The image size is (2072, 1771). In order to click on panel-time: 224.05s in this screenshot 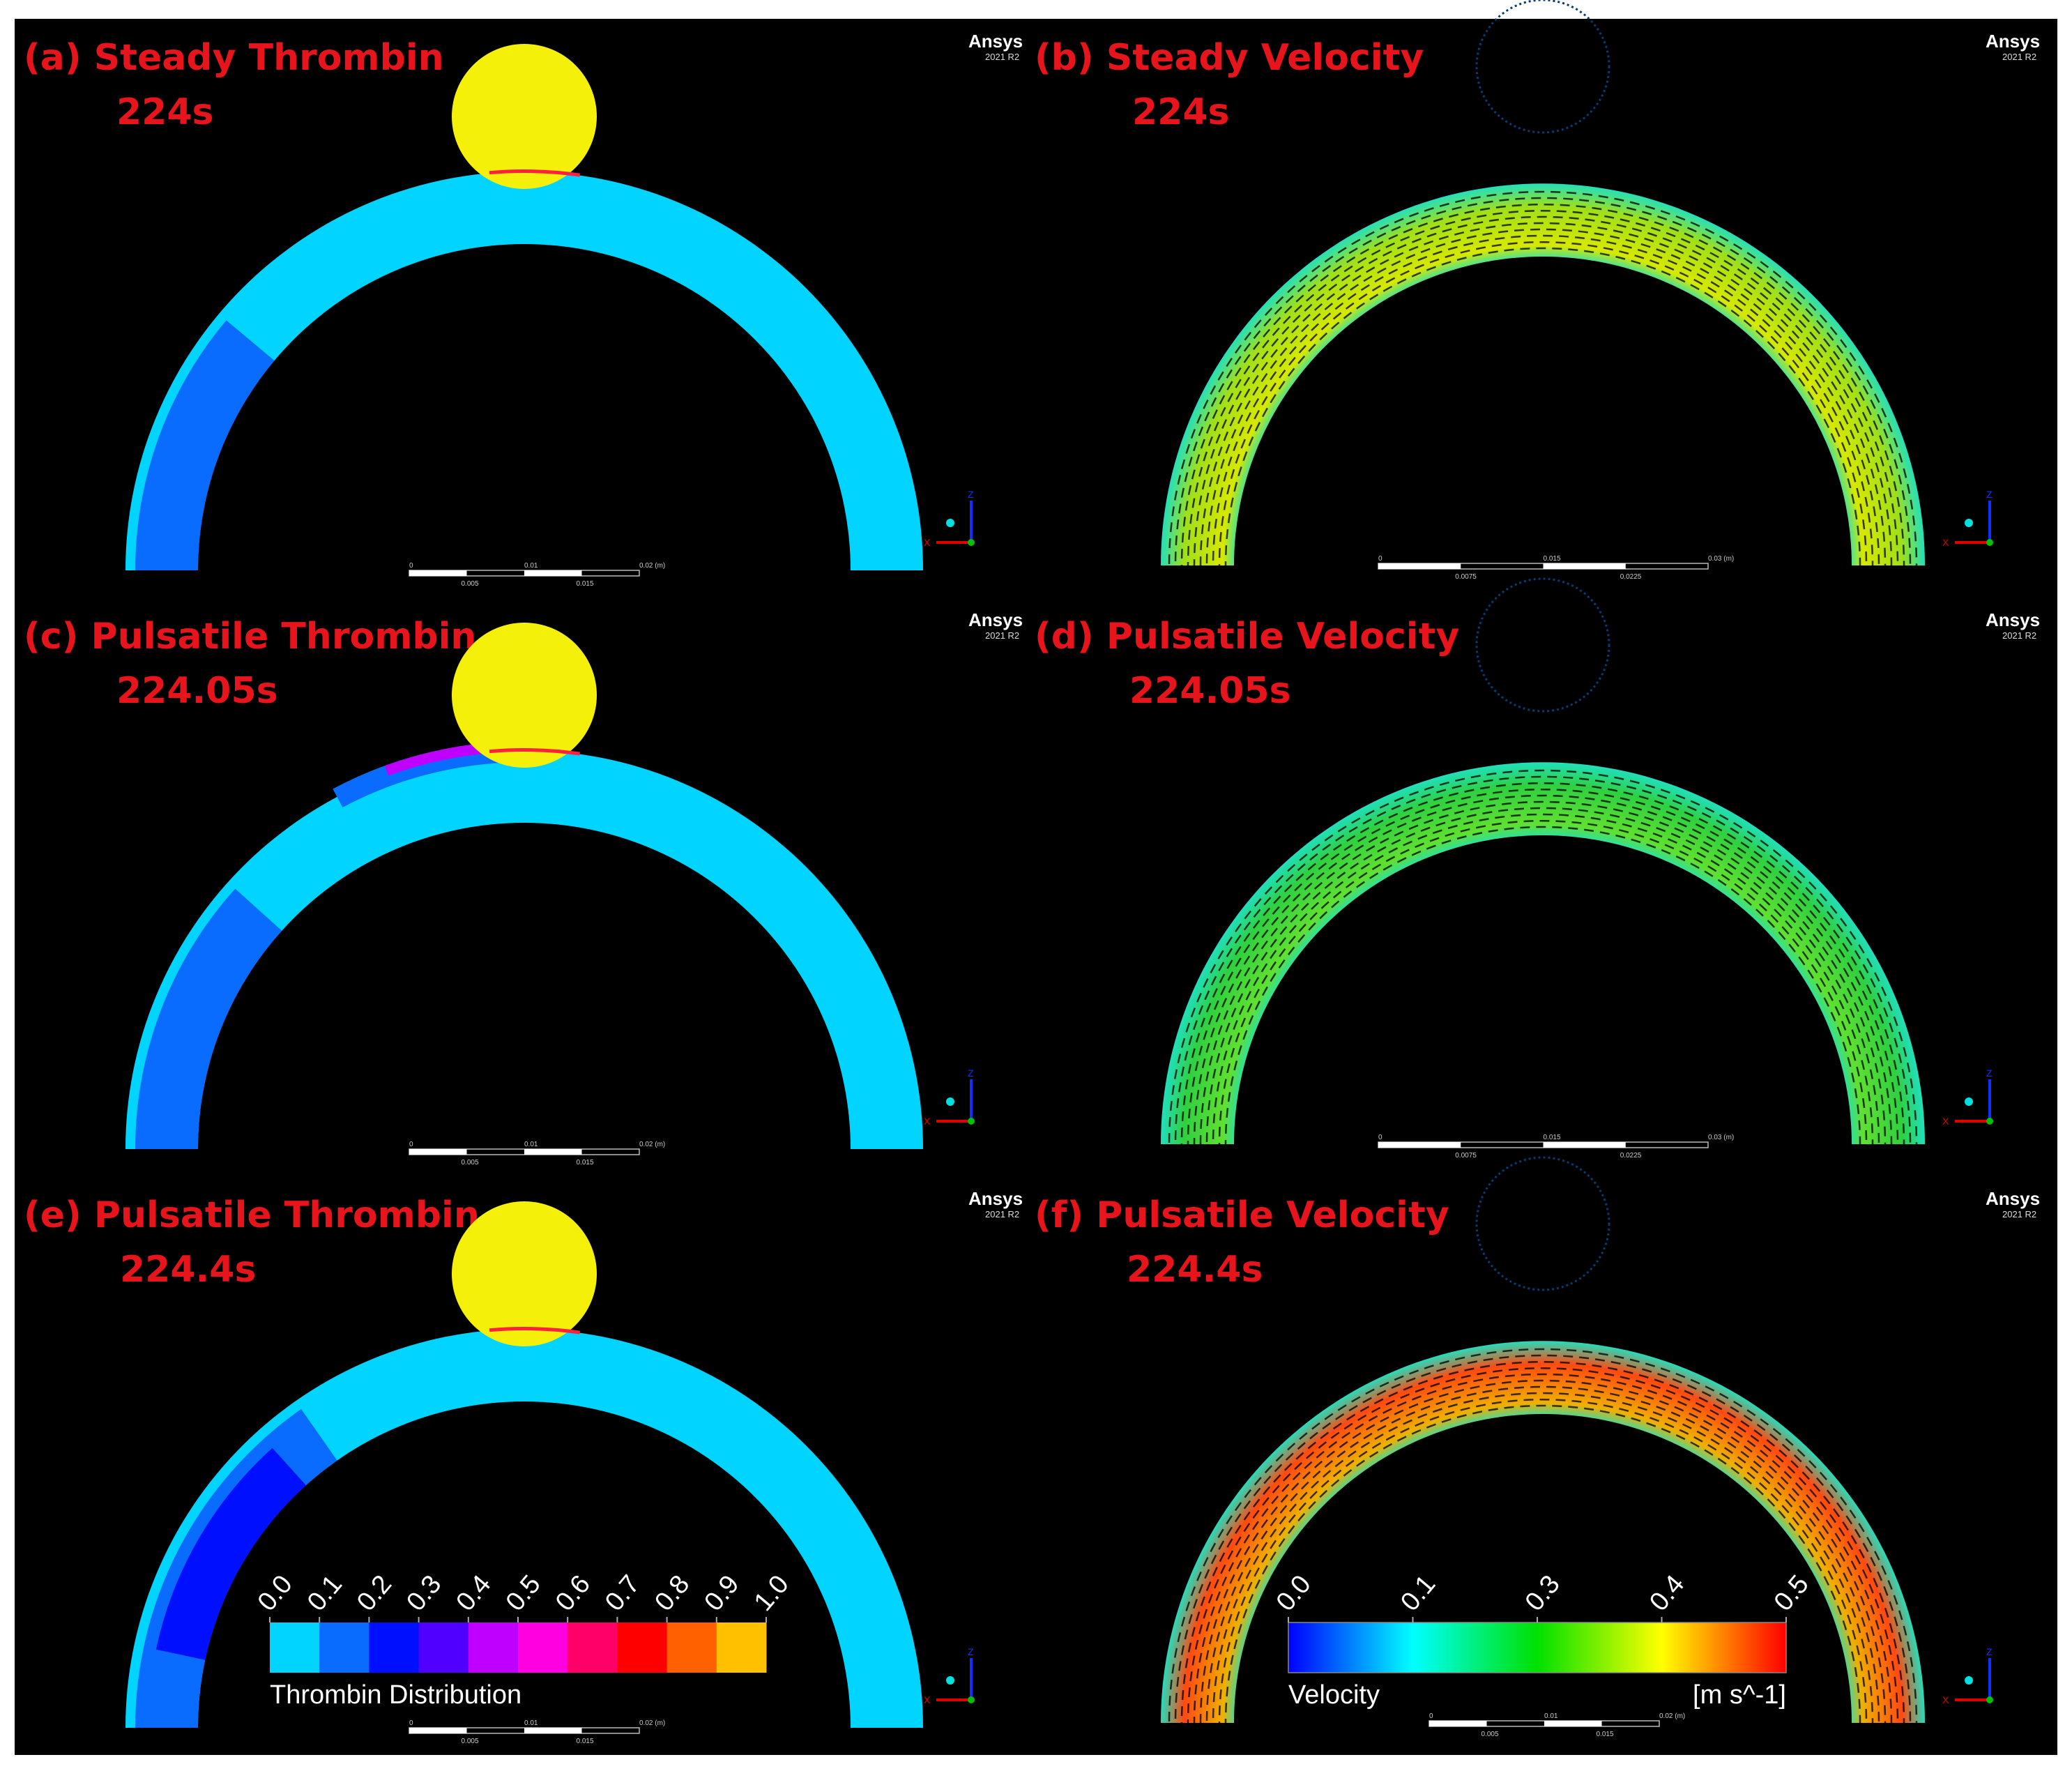, I will do `click(197, 691)`.